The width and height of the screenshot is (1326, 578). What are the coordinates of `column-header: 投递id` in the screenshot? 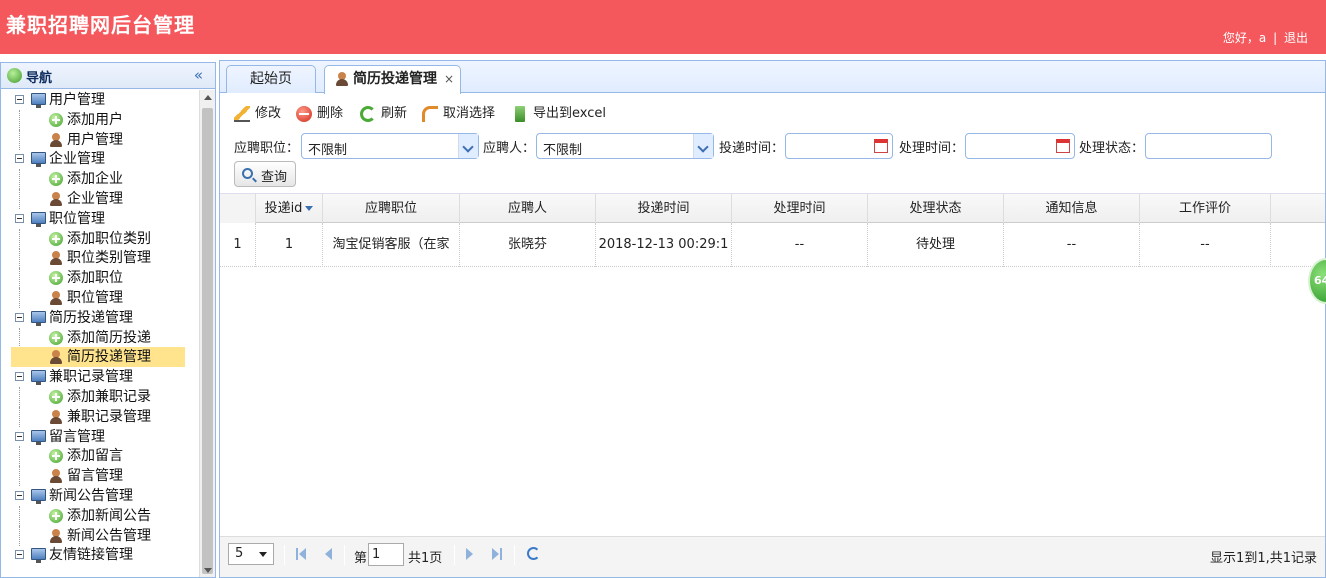 It's located at (289, 208).